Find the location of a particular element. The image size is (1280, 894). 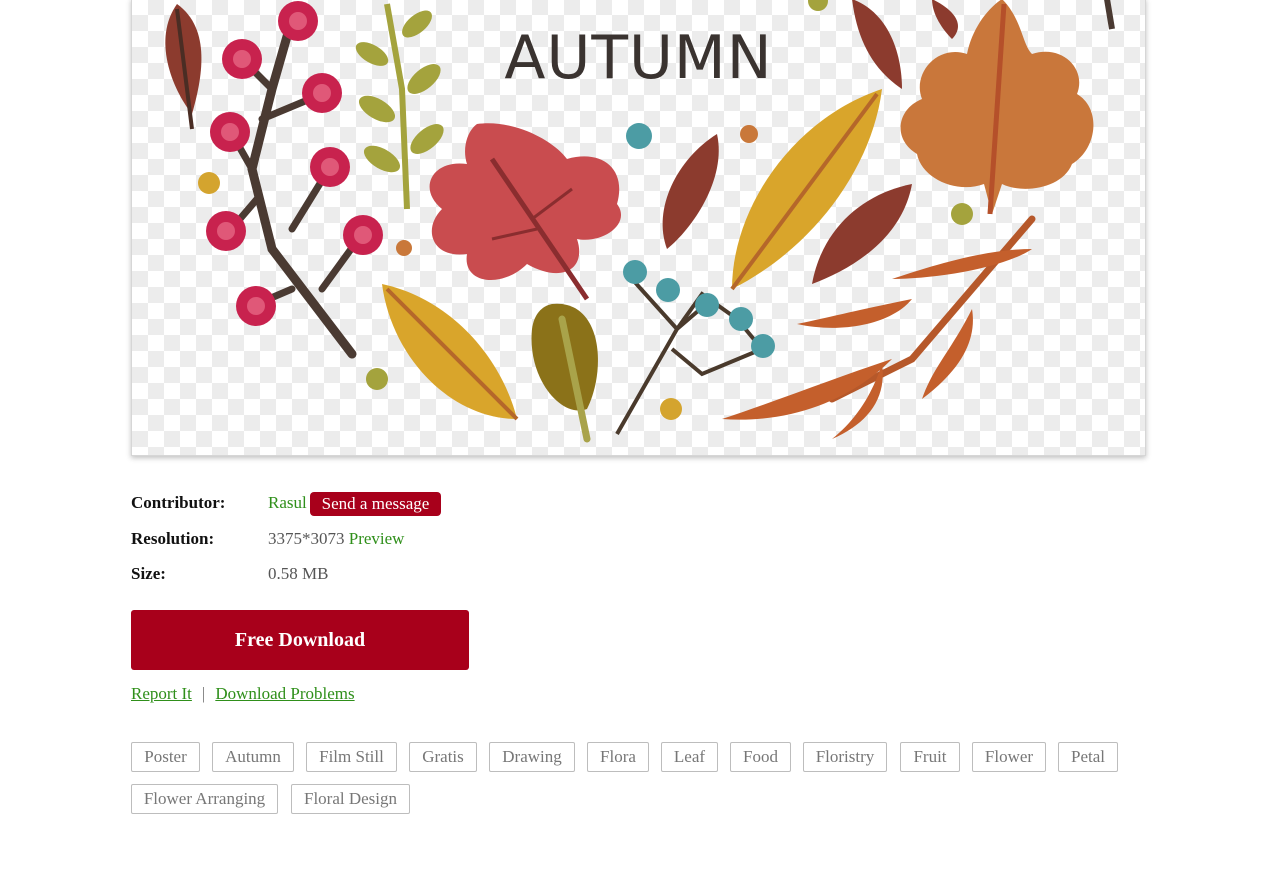

size-label: Size: is located at coordinates (148, 573).